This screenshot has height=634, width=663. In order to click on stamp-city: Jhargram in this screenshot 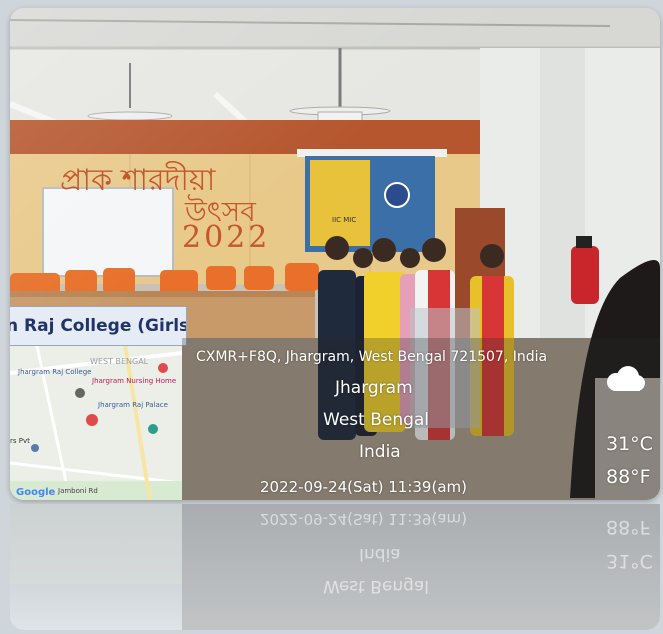, I will do `click(374, 388)`.